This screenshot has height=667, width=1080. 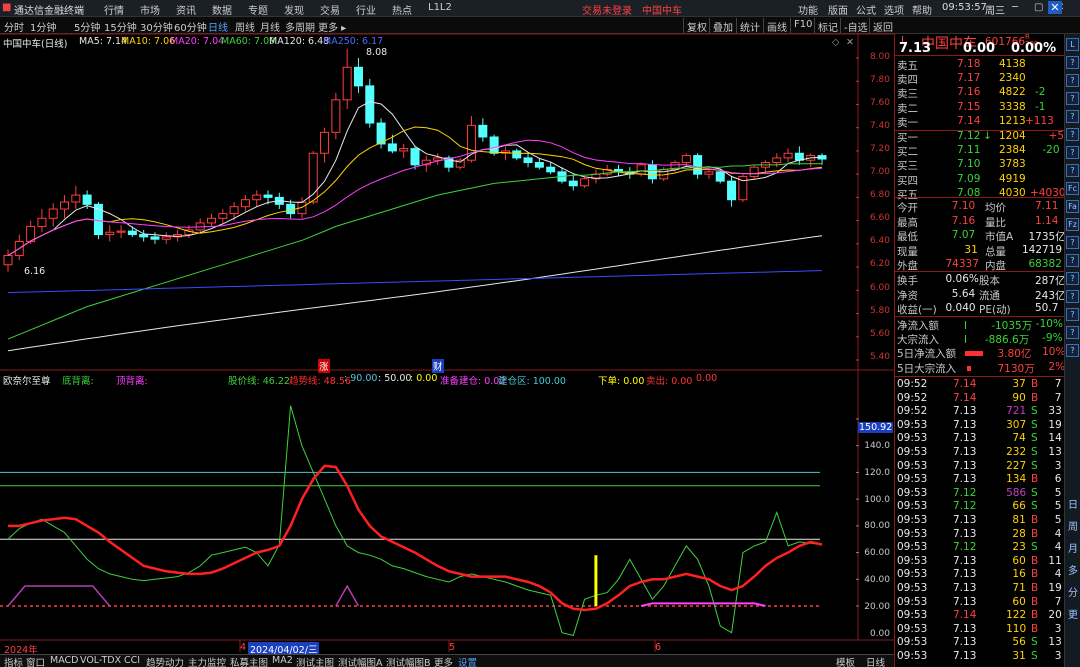 What do you see at coordinates (879, 634) in the screenshot?
I see `ind-tick: 0.00` at bounding box center [879, 634].